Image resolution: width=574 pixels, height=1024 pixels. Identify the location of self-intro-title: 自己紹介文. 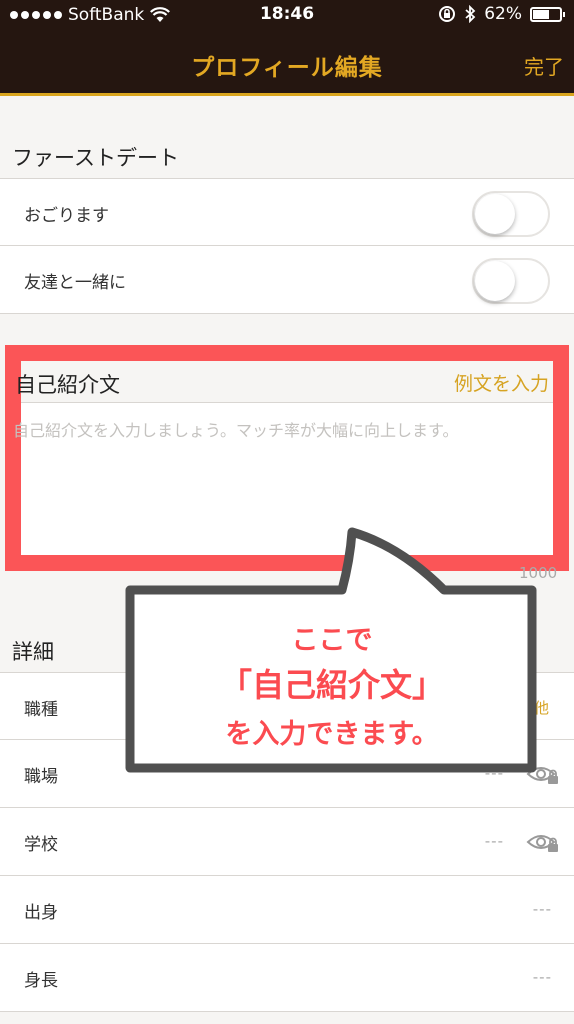
(67, 385).